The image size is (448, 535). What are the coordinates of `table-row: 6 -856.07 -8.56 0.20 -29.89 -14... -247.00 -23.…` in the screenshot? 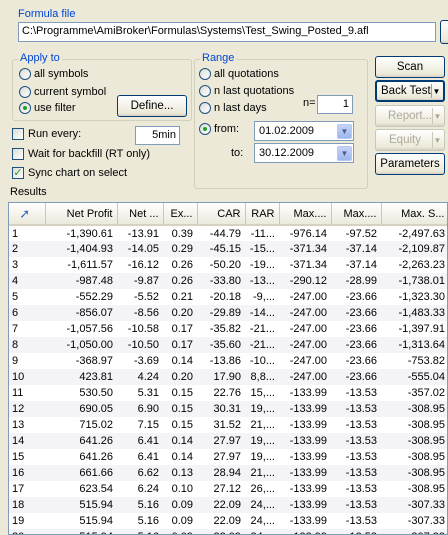 It's located at (228, 313).